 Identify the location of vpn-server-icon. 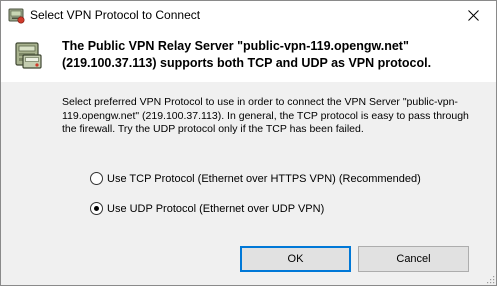
(28, 55).